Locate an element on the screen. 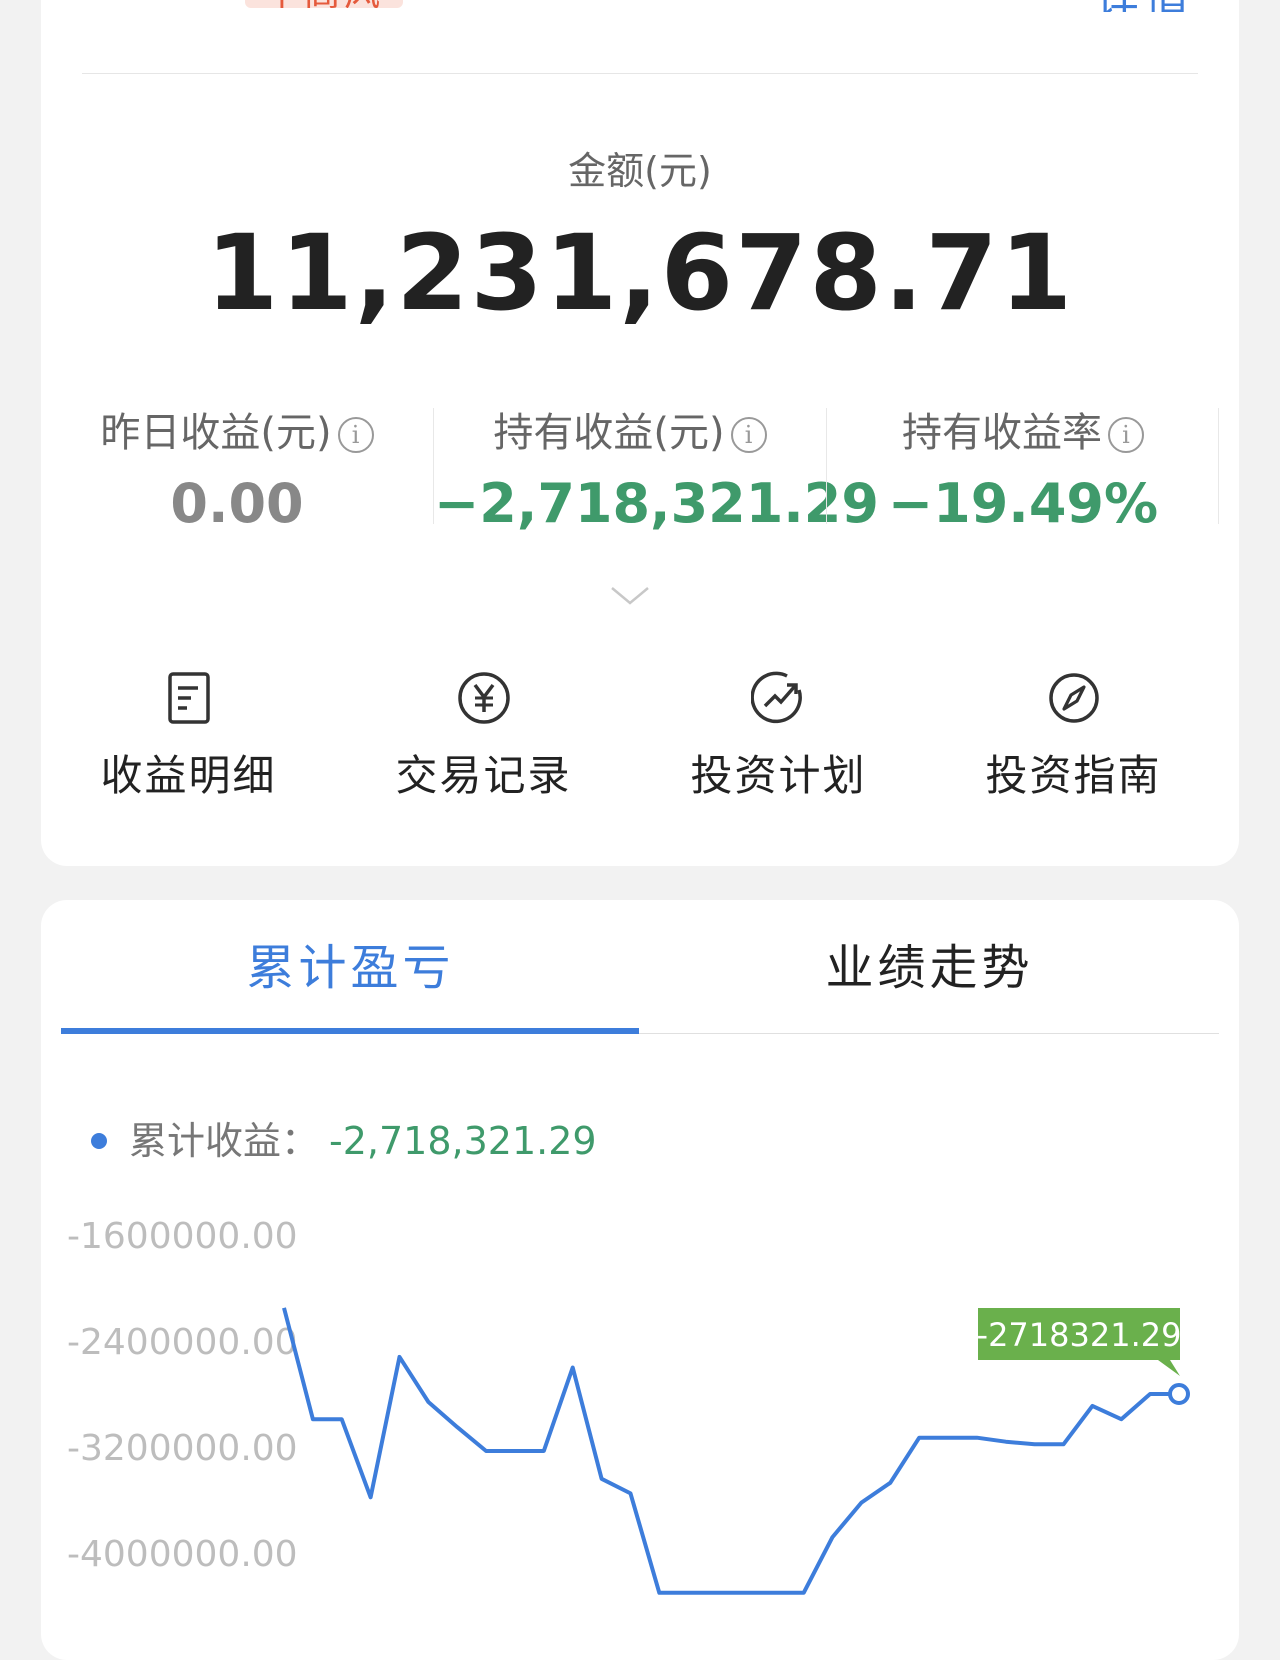 This screenshot has width=1280, height=1660. compass-icon is located at coordinates (1073, 698).